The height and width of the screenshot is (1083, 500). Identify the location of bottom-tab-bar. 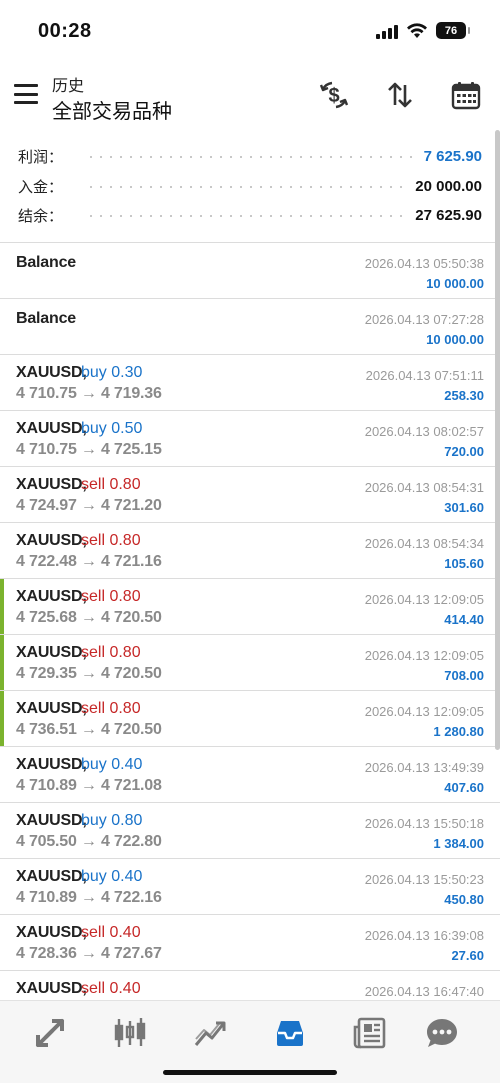
(250, 1041).